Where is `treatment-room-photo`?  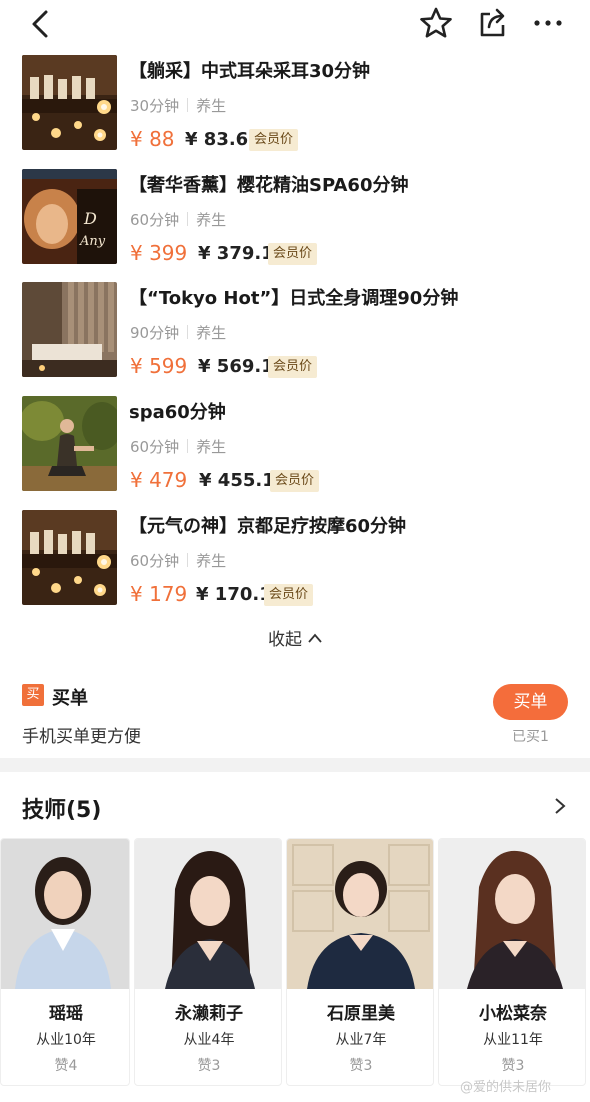 treatment-room-photo is located at coordinates (69, 329).